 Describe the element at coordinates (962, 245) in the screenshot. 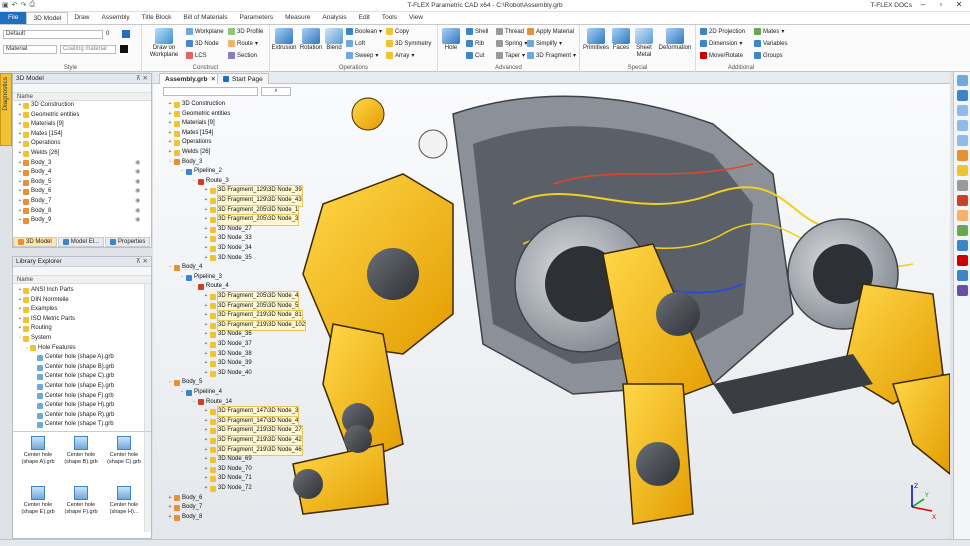

I see `filter-icon` at that location.